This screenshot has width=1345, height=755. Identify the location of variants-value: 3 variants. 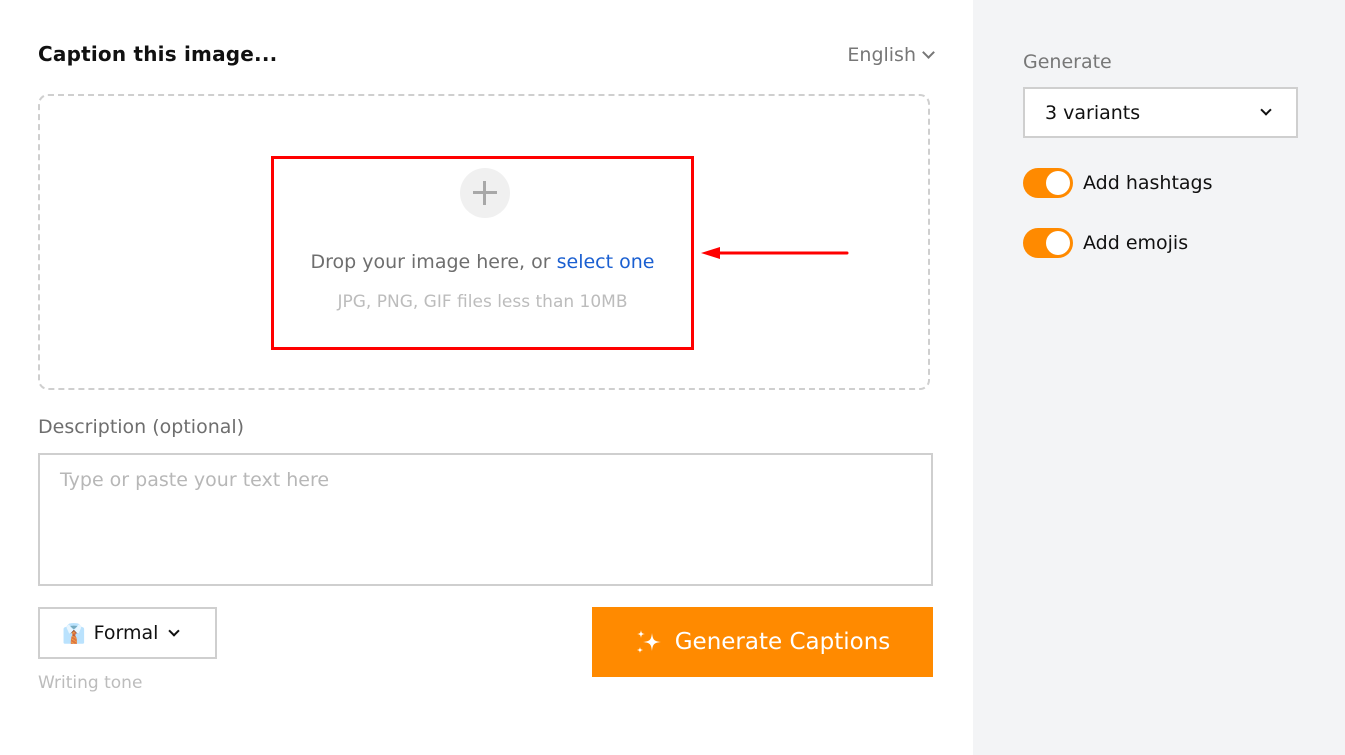
(1093, 112).